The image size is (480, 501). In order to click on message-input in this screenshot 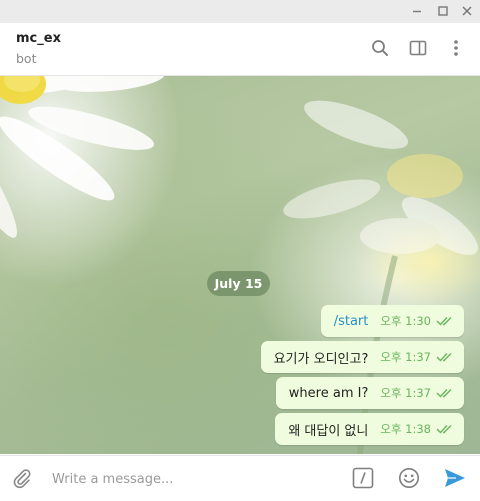, I will do `click(197, 479)`.